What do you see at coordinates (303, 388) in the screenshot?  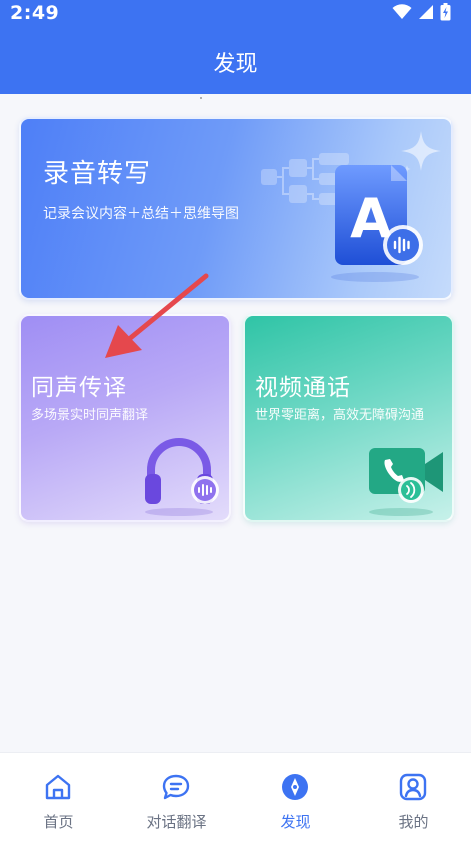 I see `video-card-title: 视频通话` at bounding box center [303, 388].